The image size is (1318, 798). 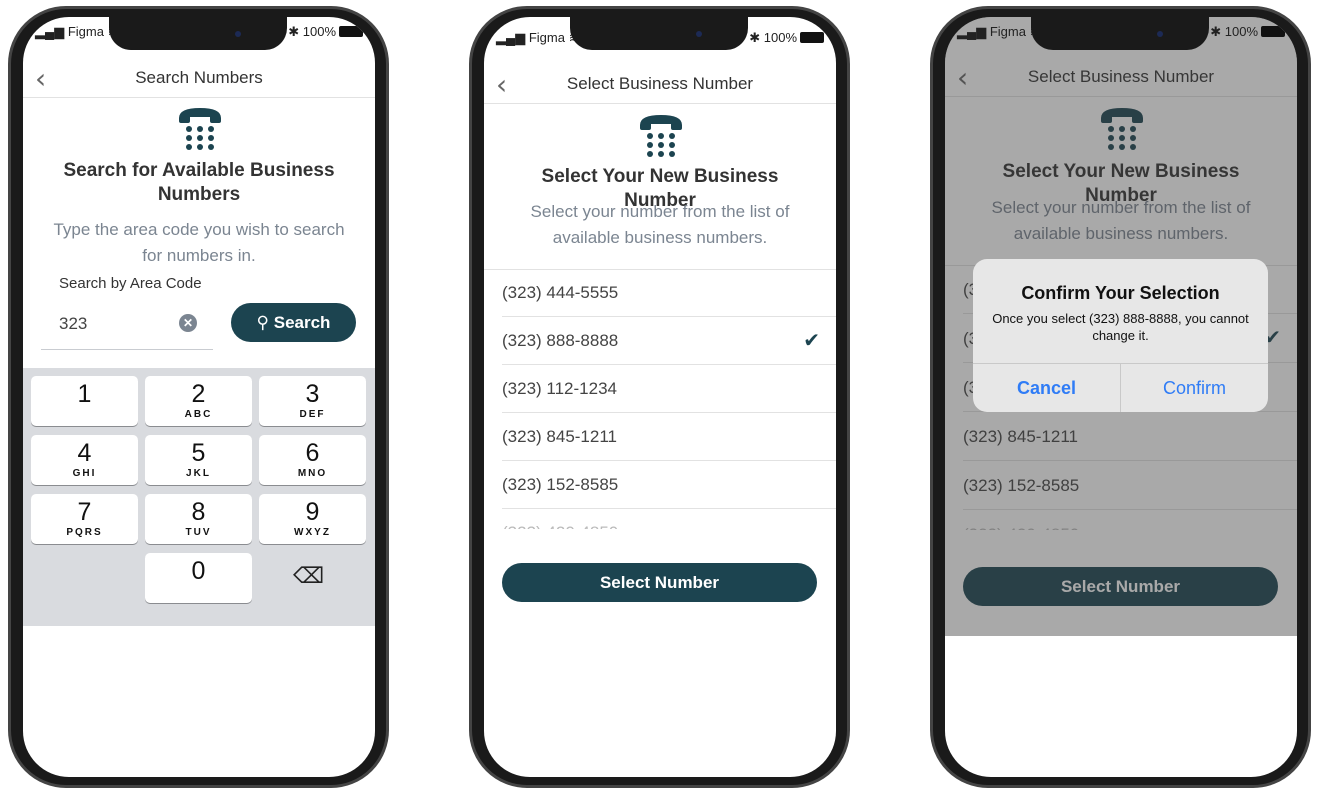 I want to click on area-code-input: 323 ✕, so click(x=127, y=326).